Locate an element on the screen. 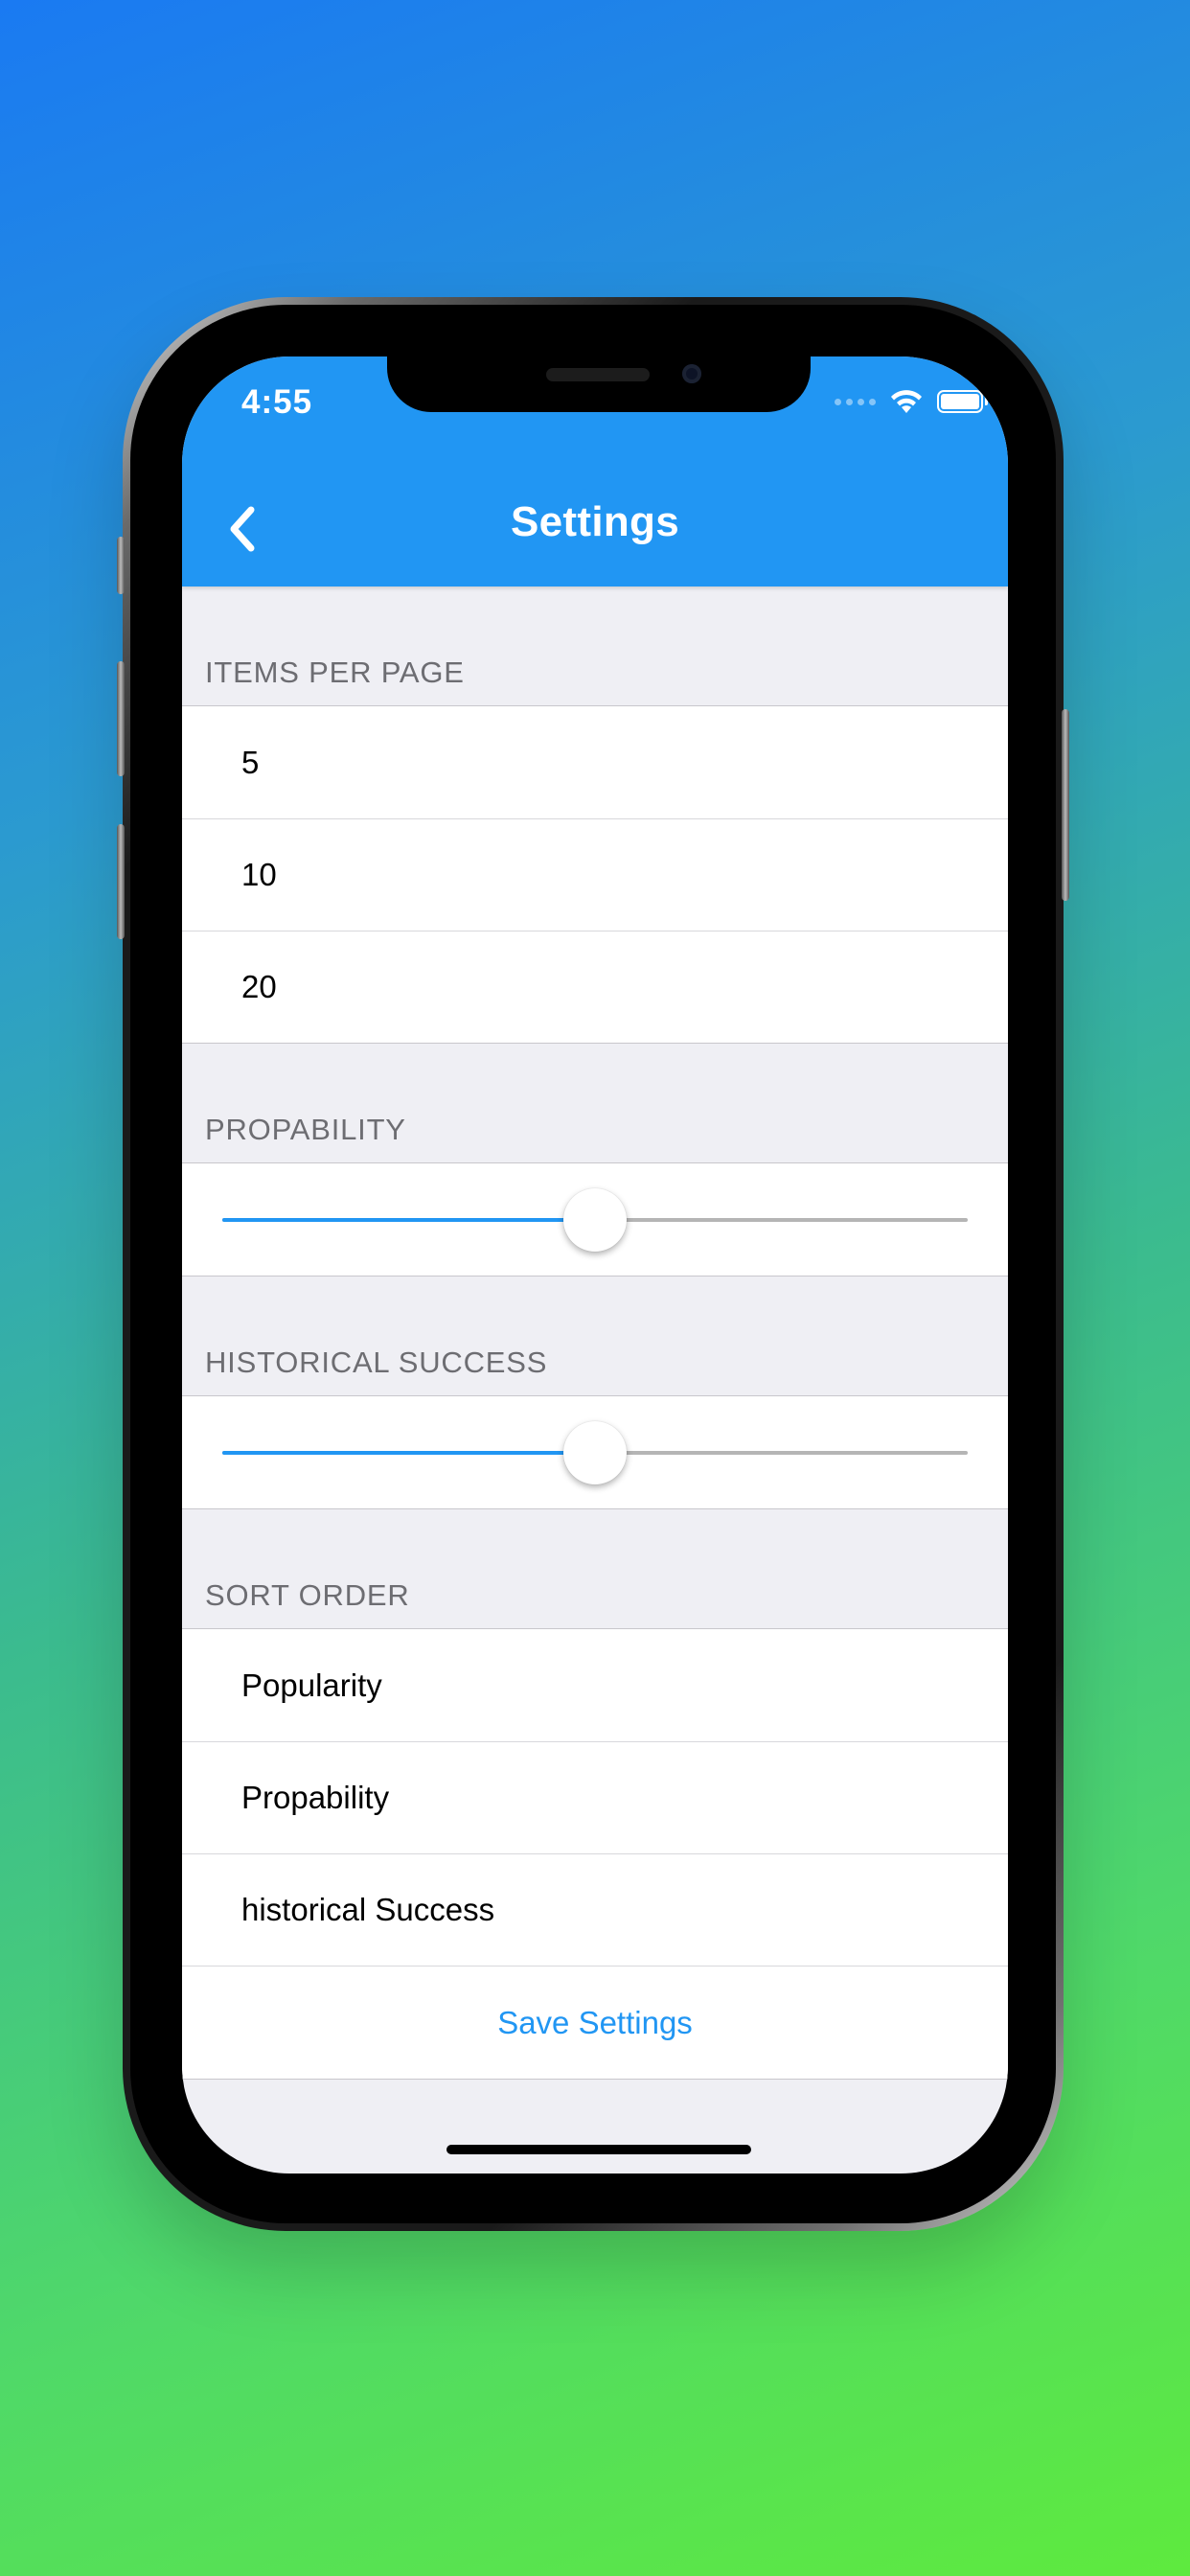 The image size is (1190, 2576). probability-group is located at coordinates (595, 1219).